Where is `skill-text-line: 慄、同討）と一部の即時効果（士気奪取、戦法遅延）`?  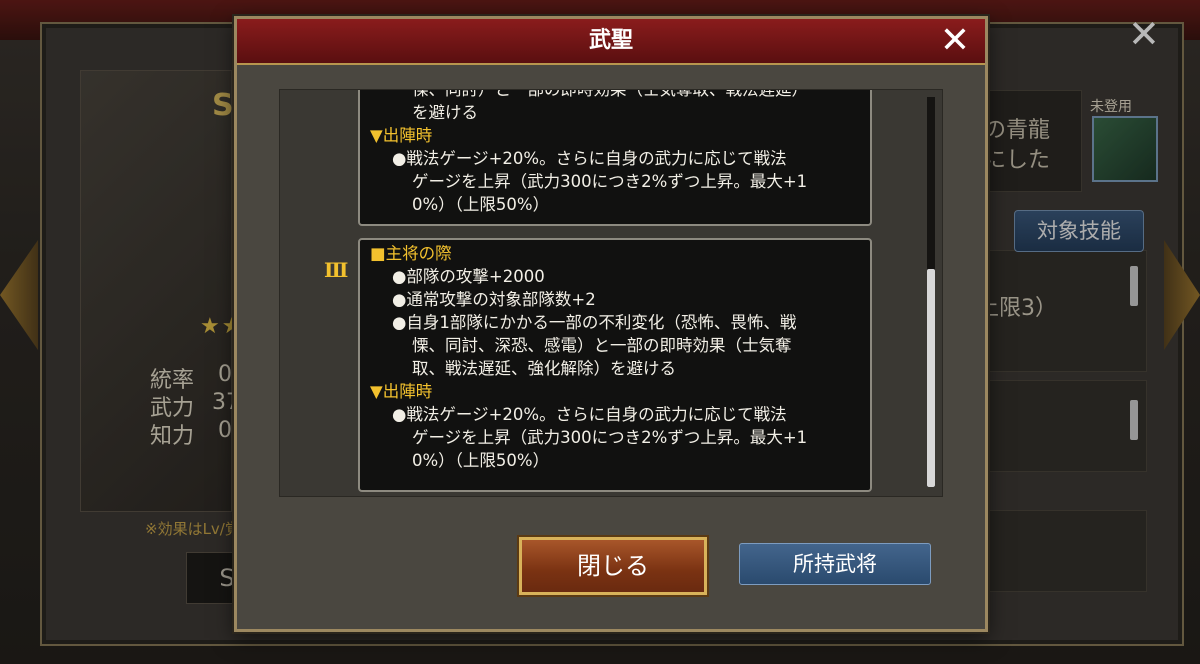
skill-text-line: 慄、同討）と一部の即時効果（士気奪取、戦法遅延） is located at coordinates (610, 94).